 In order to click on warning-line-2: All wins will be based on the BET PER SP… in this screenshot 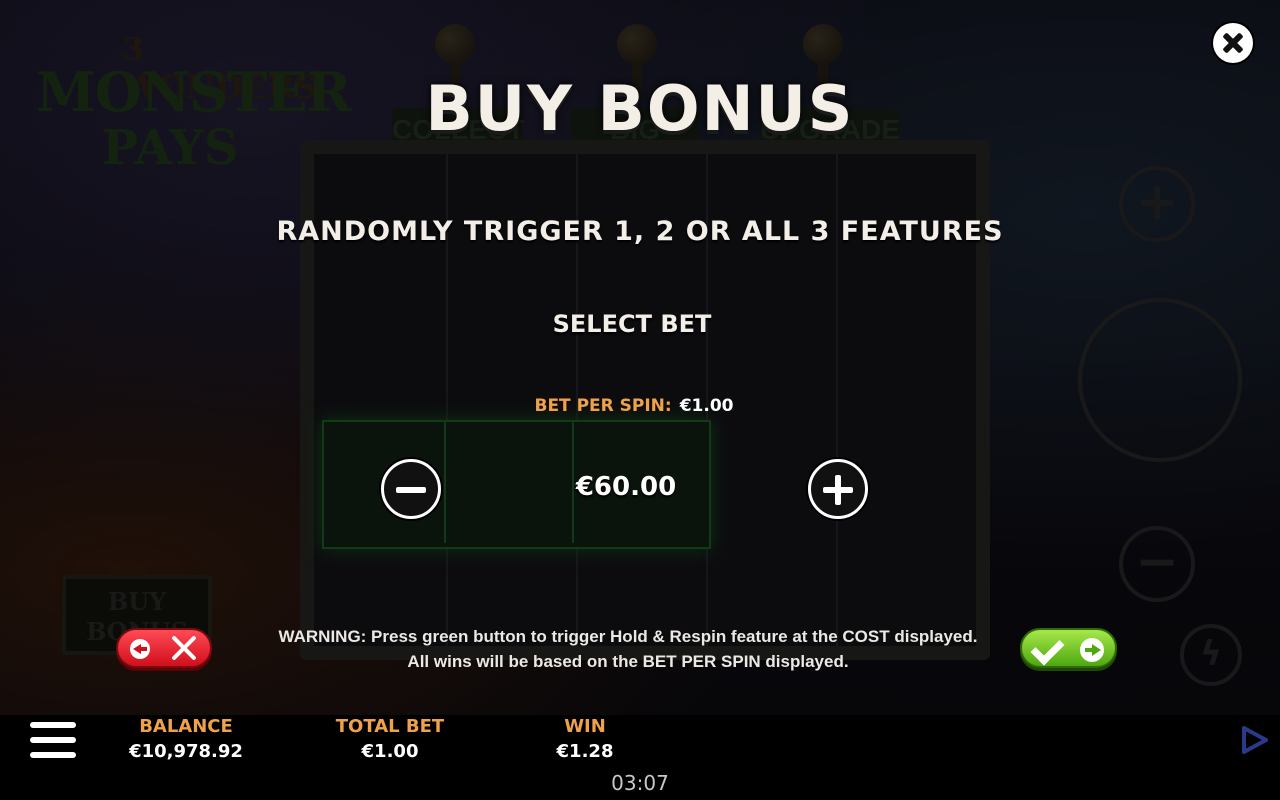, I will do `click(628, 661)`.